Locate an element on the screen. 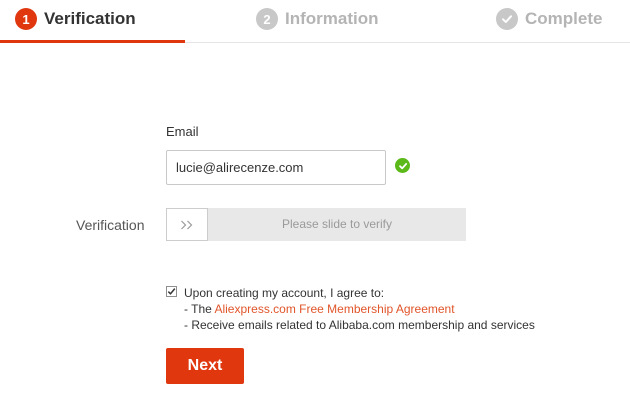 The image size is (630, 397). step-progress-bar: 1 Verification 2 Information Complete is located at coordinates (315, 21).